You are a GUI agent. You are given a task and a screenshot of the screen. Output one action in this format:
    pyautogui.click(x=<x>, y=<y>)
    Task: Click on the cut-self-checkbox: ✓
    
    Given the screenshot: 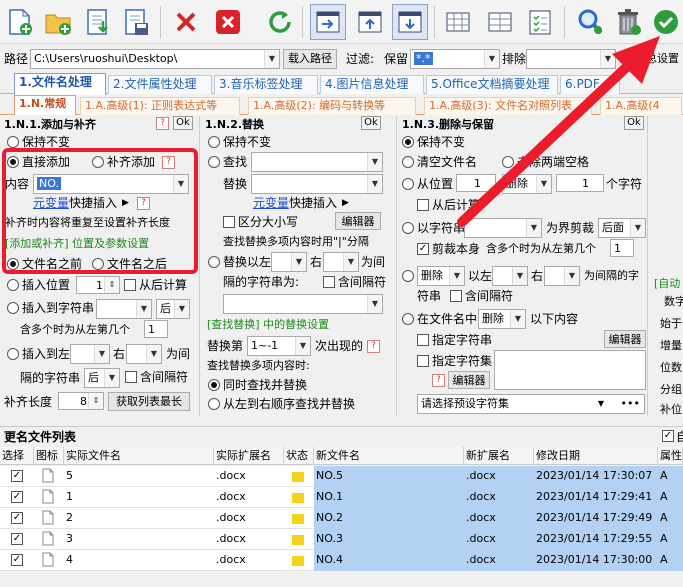 What is the action you would take?
    pyautogui.click(x=423, y=249)
    